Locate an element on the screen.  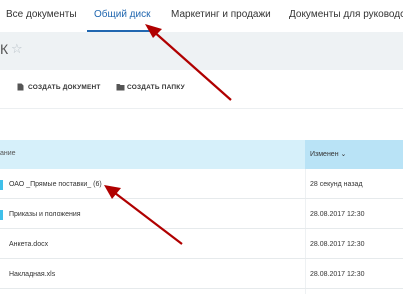
create-document-button: СОЗДАТЬ ДОКУМЕНТ is located at coordinates (64, 87).